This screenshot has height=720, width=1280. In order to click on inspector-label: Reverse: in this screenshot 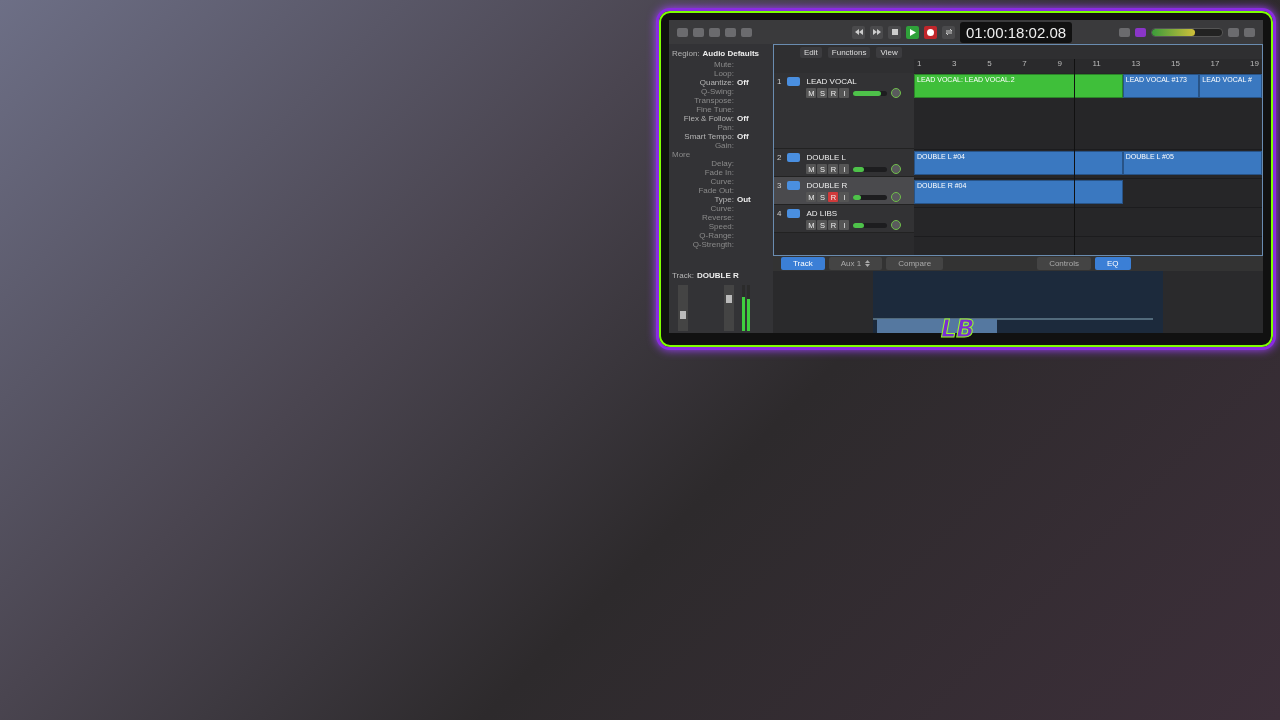, I will do `click(717, 217)`.